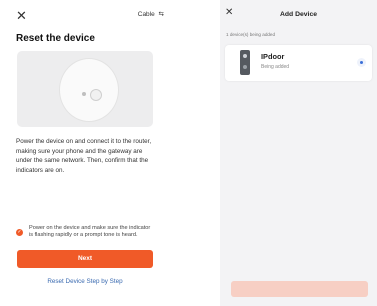 The height and width of the screenshot is (306, 377). What do you see at coordinates (245, 56) in the screenshot?
I see `camera-lens-icon` at bounding box center [245, 56].